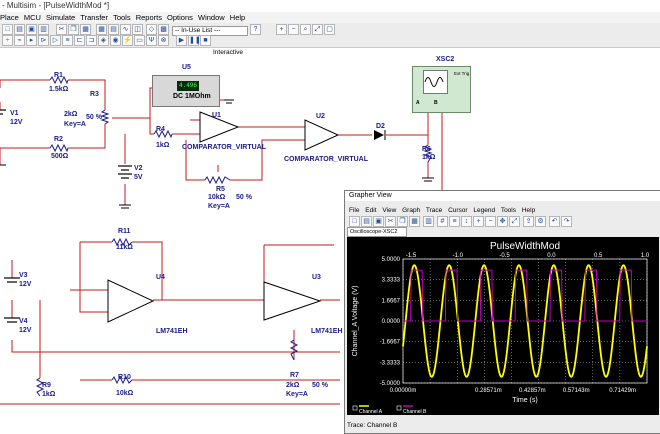  I want to click on electromech-icon: ⊗, so click(163, 40).